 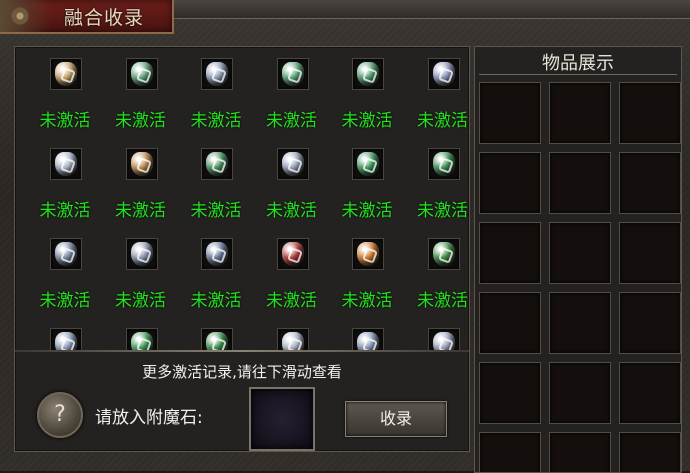 I want to click on window-title: 融合收录, so click(x=104, y=18).